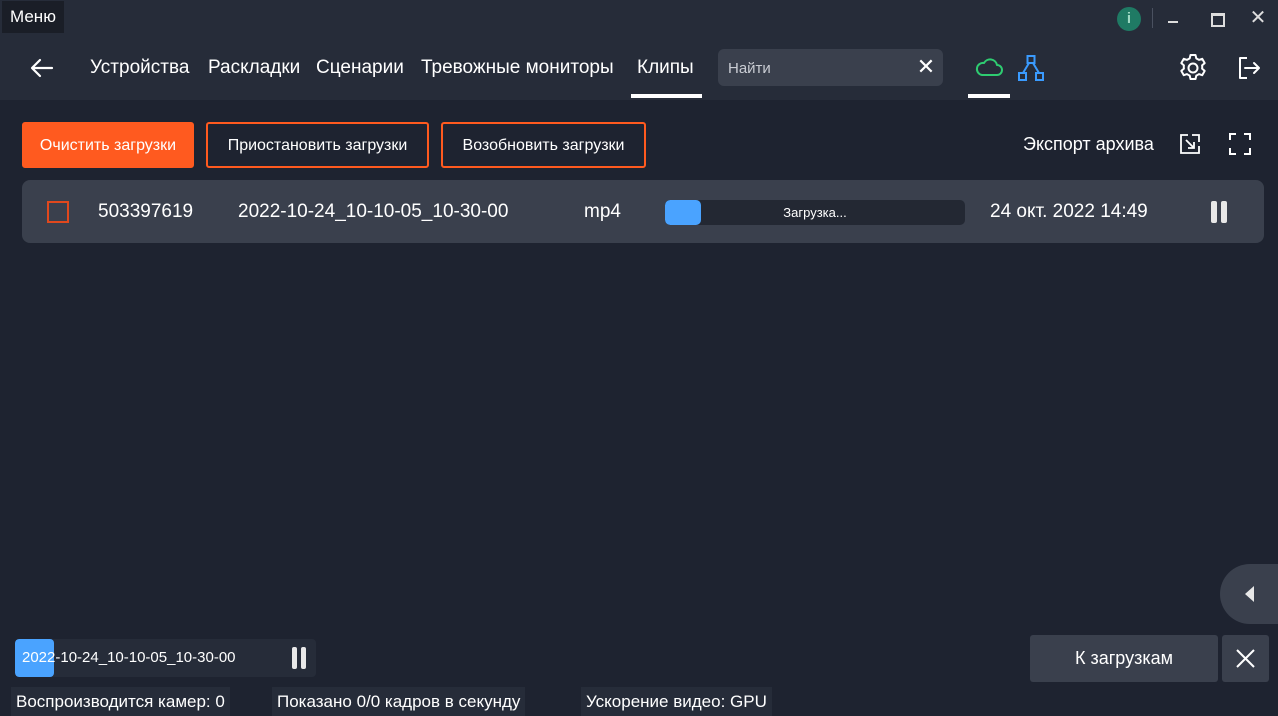  I want to click on info-icon: i, so click(1129, 19).